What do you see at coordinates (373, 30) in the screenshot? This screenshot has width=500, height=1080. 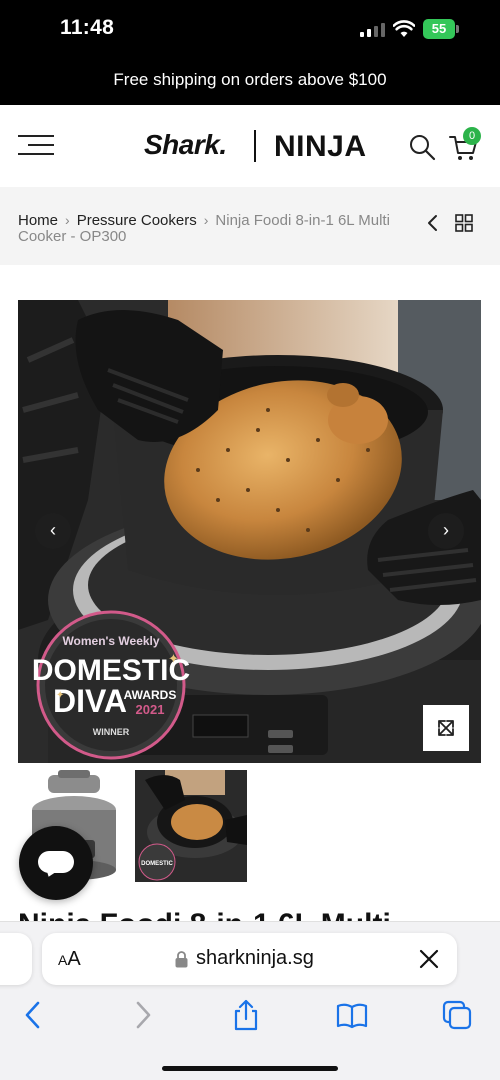 I see `cellular-signal-icon` at bounding box center [373, 30].